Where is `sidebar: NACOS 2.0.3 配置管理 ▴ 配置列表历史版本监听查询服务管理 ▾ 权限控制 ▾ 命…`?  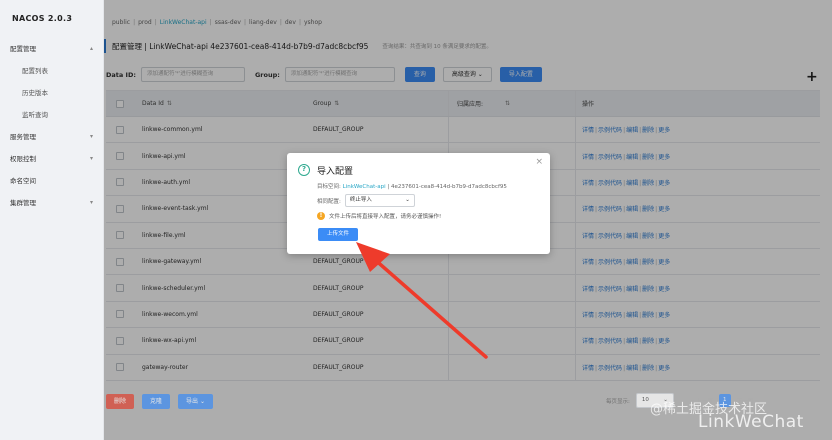
sidebar: NACOS 2.0.3 配置管理 ▴ 配置列表历史版本监听查询服务管理 ▾ 权限控制 ▾ 命… is located at coordinates (52, 220).